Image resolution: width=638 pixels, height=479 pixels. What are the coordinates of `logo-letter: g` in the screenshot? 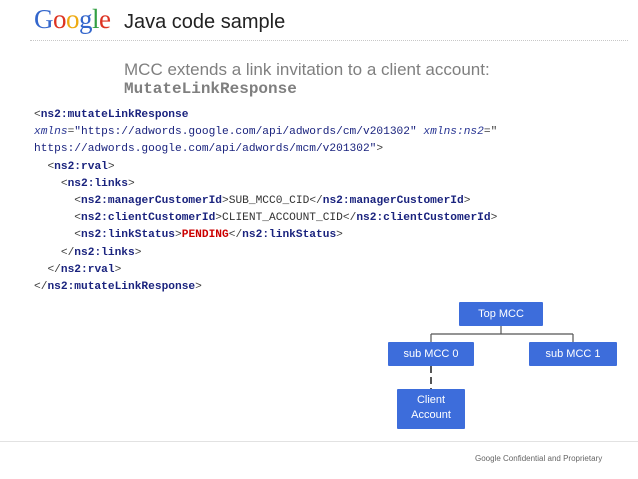 It's located at (86, 19).